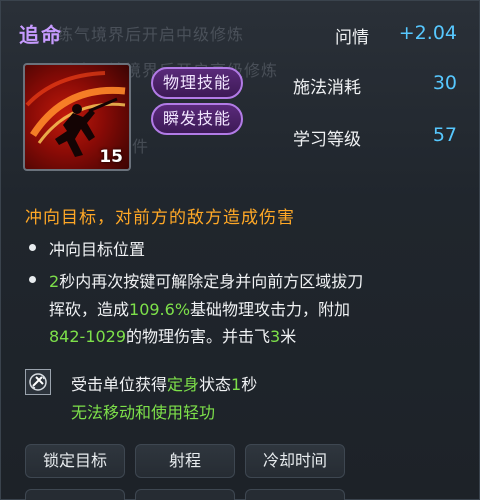 Image resolution: width=480 pixels, height=500 pixels. What do you see at coordinates (88, 336) in the screenshot?
I see `damage-value: 842-1029` at bounding box center [88, 336].